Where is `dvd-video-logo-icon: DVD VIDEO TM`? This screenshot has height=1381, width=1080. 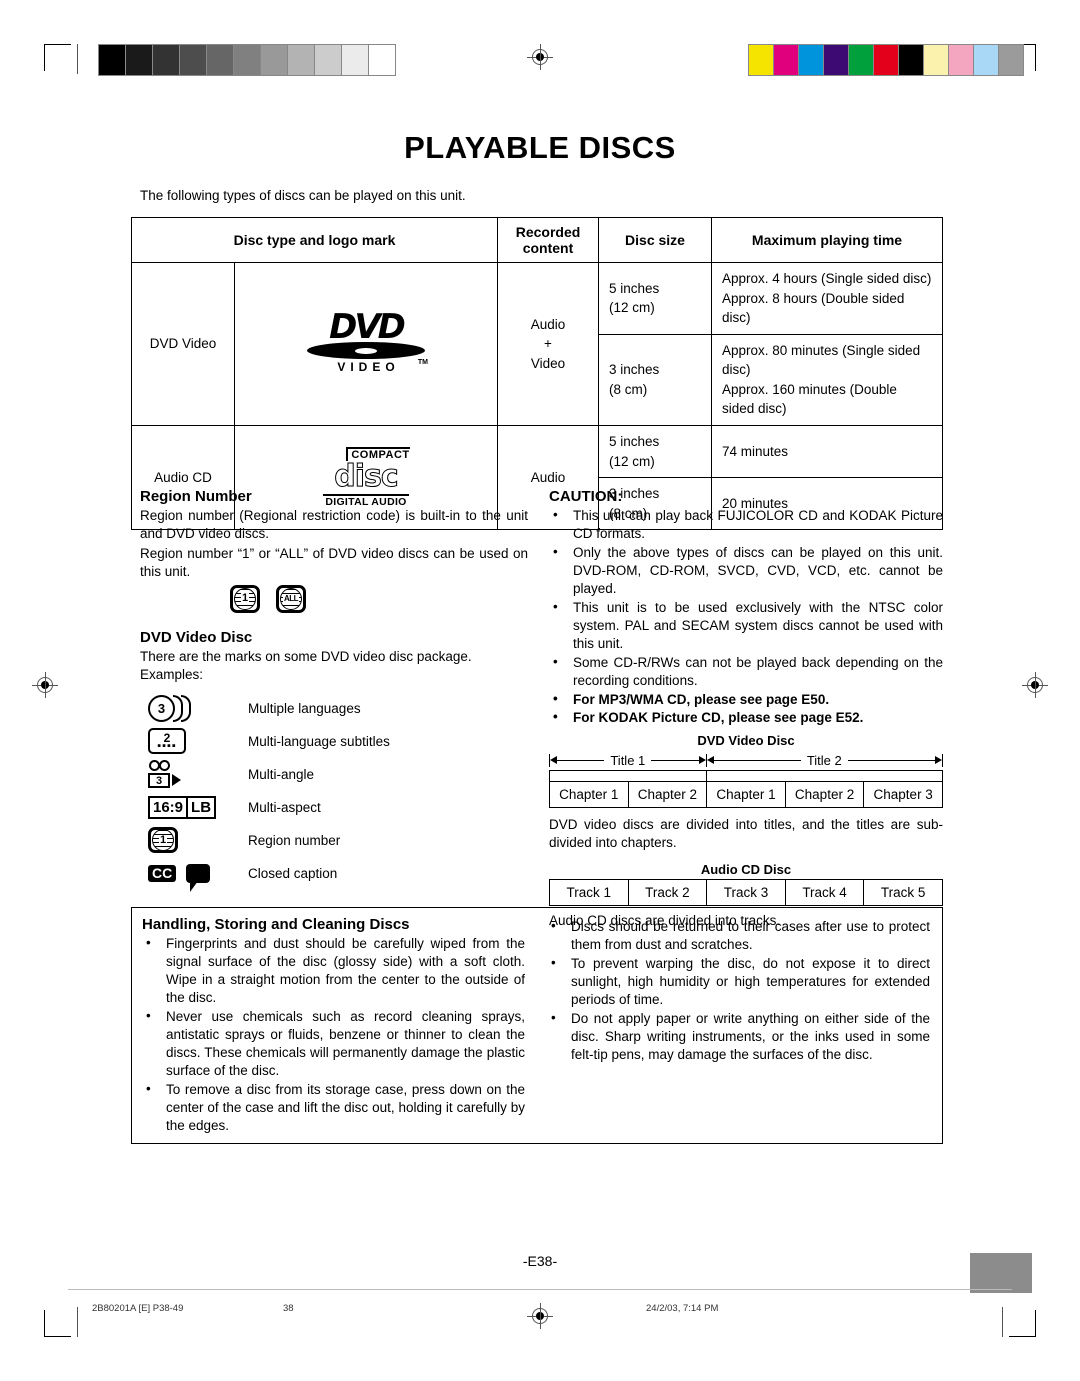 dvd-video-logo-icon: DVD VIDEO TM is located at coordinates (367, 340).